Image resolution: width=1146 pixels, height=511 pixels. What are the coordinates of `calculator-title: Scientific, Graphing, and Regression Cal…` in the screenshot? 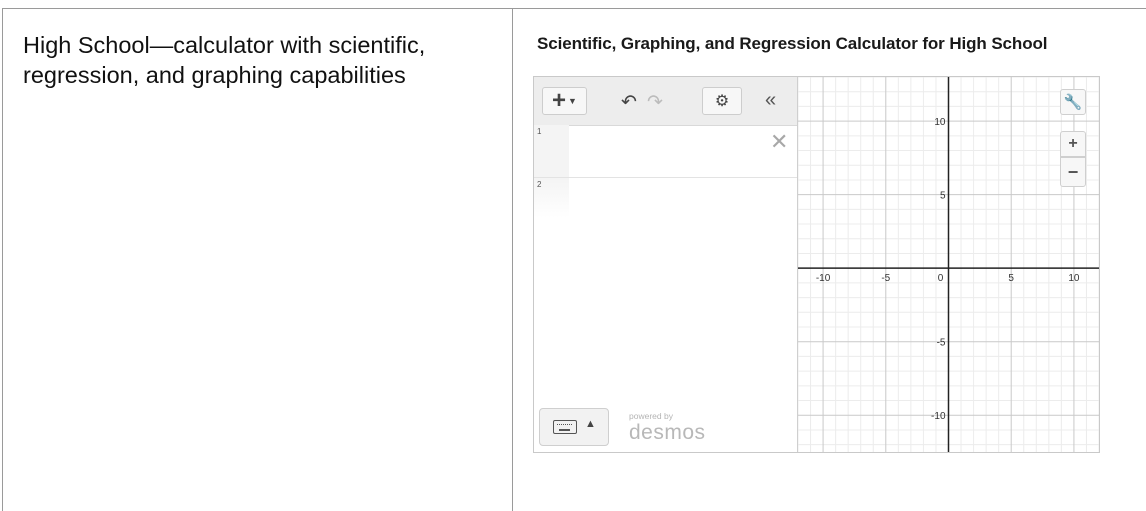 It's located at (792, 43).